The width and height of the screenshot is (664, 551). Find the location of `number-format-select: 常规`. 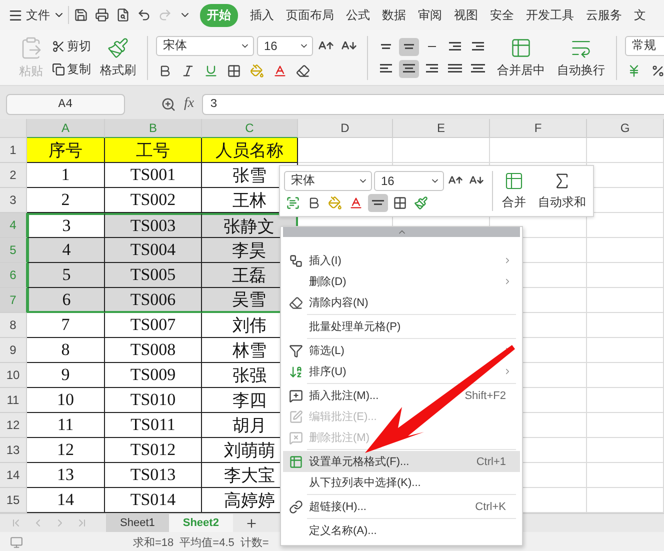

number-format-select: 常规 is located at coordinates (644, 46).